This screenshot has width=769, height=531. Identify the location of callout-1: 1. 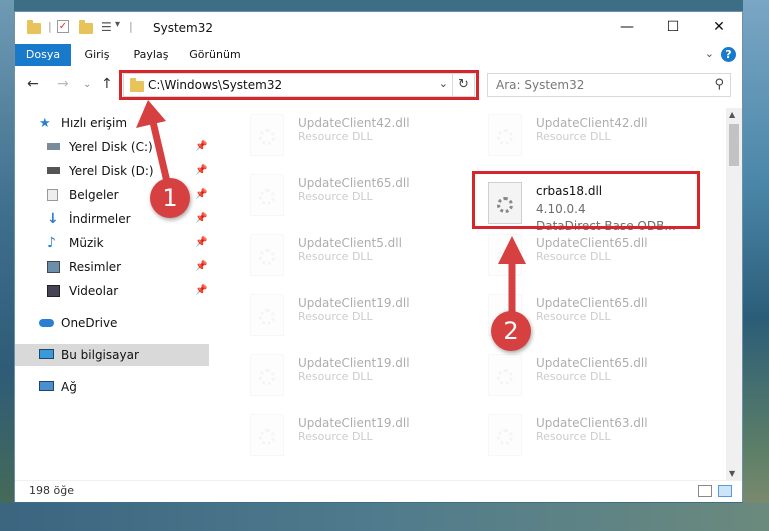
(170, 198).